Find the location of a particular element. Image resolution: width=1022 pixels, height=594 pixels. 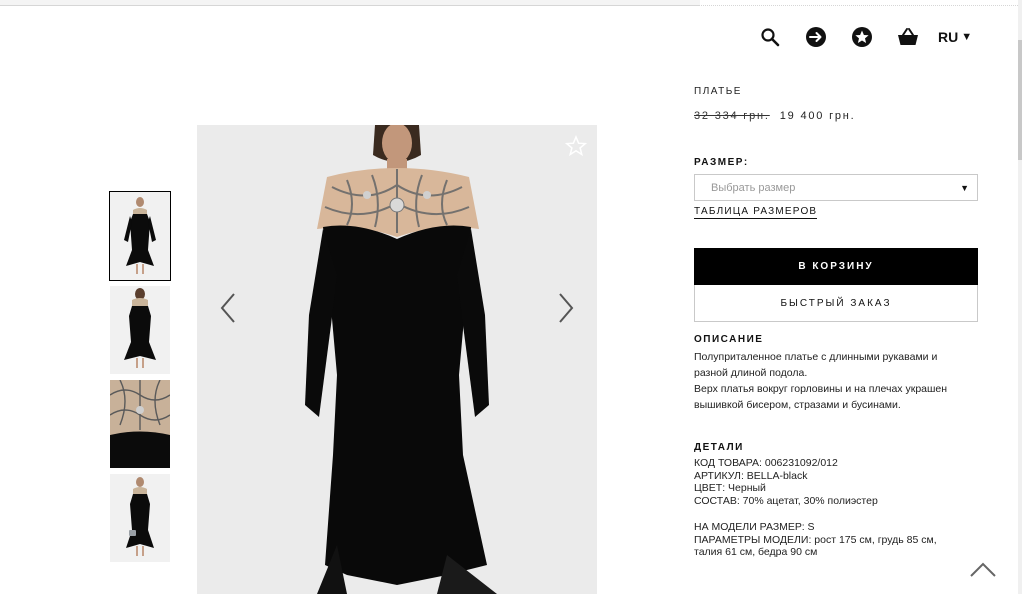

details-title: ДЕТАЛИ is located at coordinates (719, 447).